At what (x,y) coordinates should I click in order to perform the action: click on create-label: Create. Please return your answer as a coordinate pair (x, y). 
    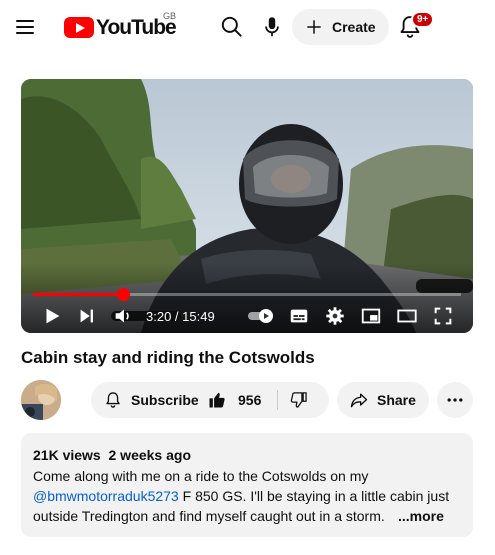
    Looking at the image, I should click on (354, 27).